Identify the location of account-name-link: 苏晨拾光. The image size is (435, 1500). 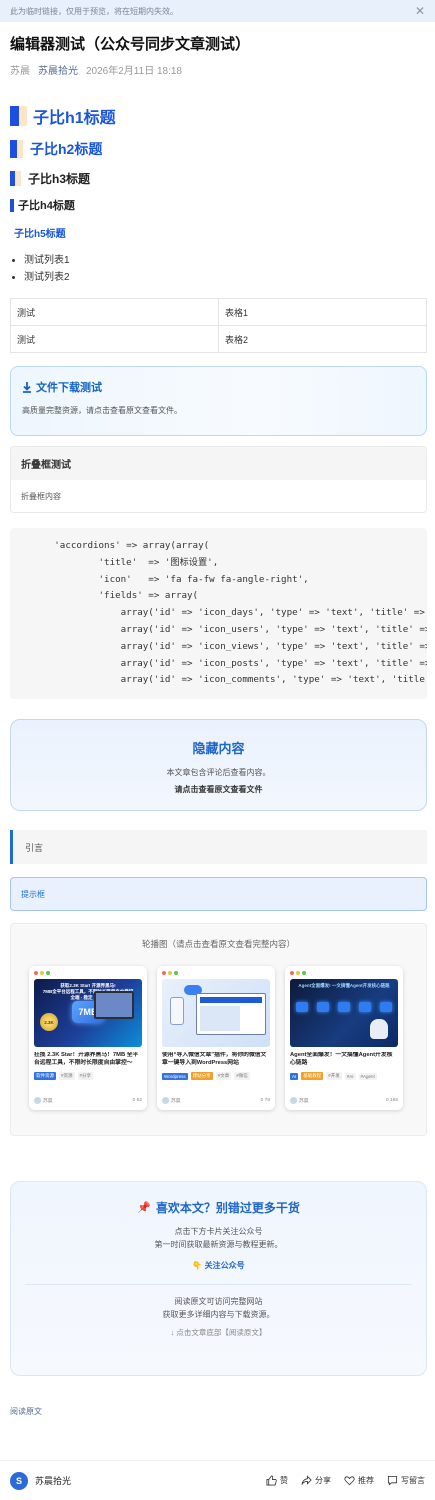
(58, 69).